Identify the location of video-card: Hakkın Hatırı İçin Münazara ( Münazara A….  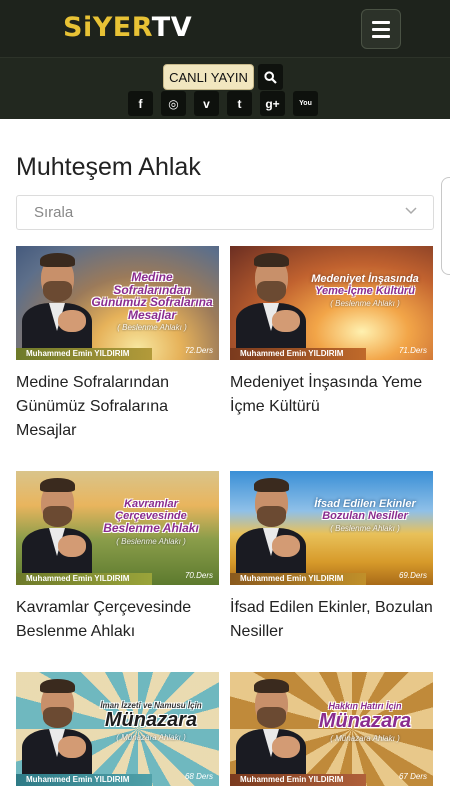
(331, 734).